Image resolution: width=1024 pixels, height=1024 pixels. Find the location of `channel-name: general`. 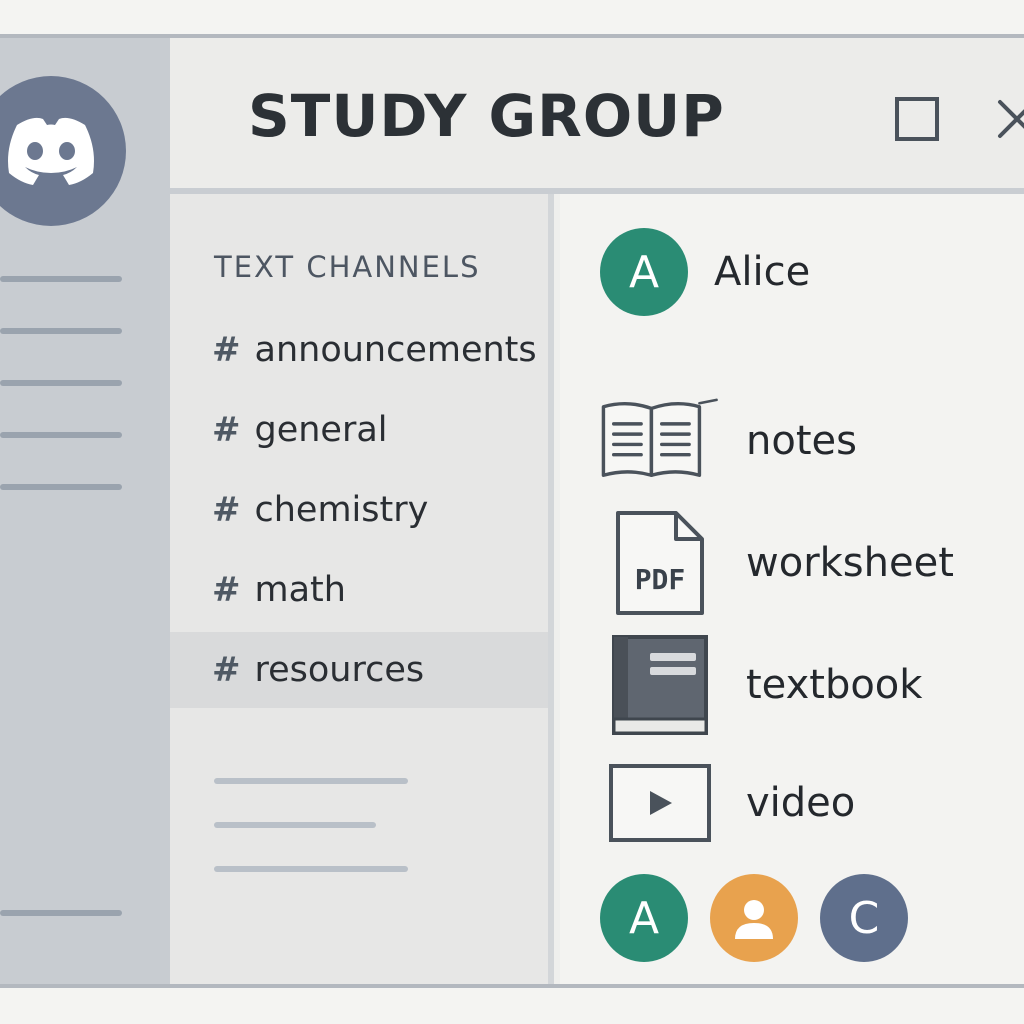

channel-name: general is located at coordinates (321, 430).